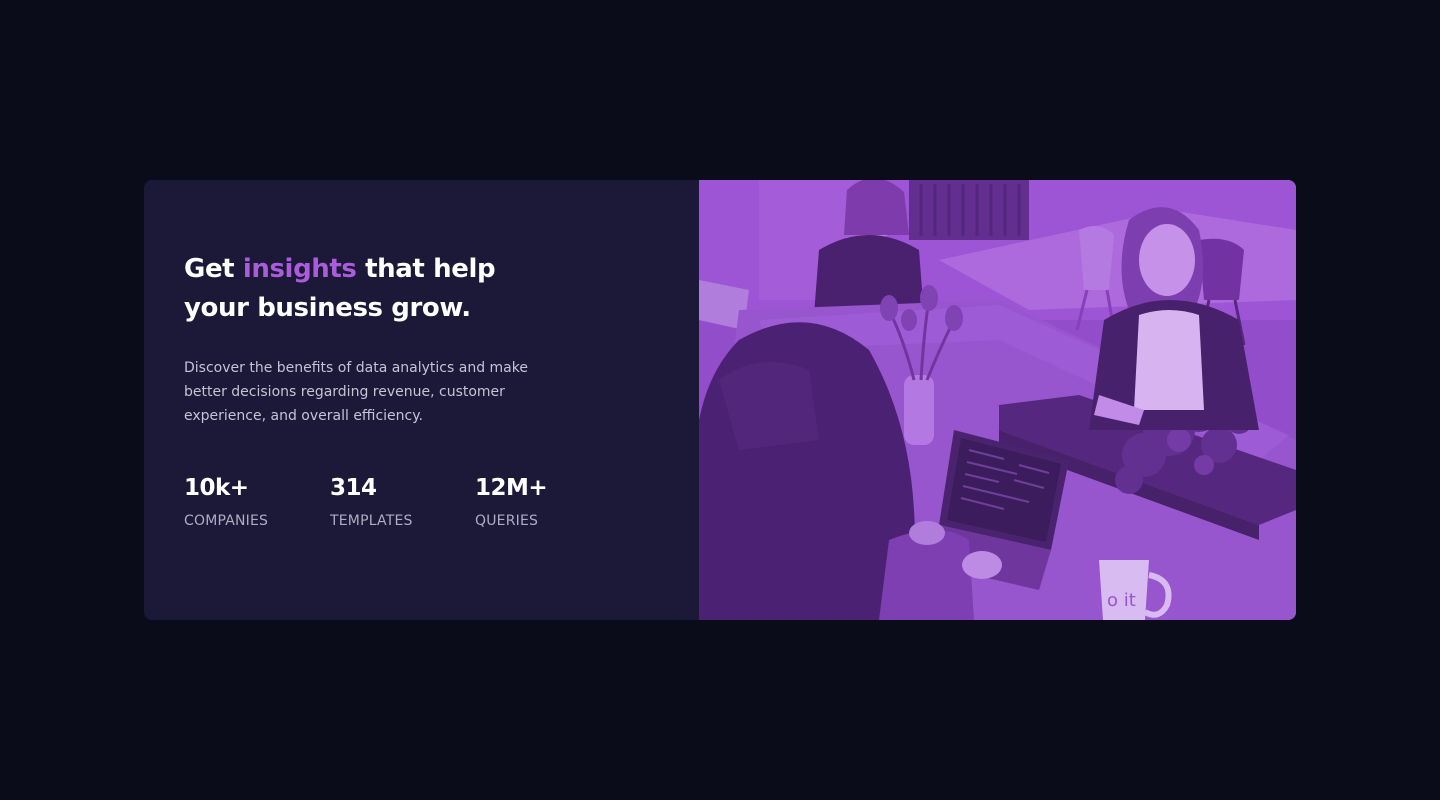 The image size is (1440, 800). I want to click on stat-label: TEMPLATES, so click(371, 521).